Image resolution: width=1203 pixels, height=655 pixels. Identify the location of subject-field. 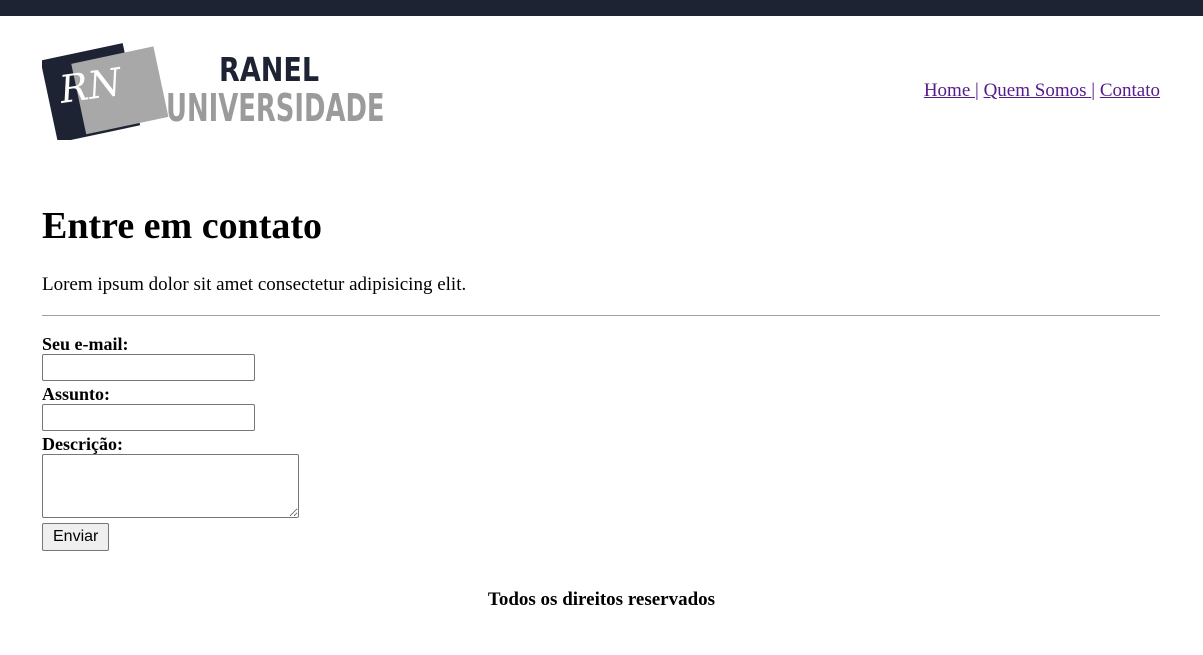
(148, 417).